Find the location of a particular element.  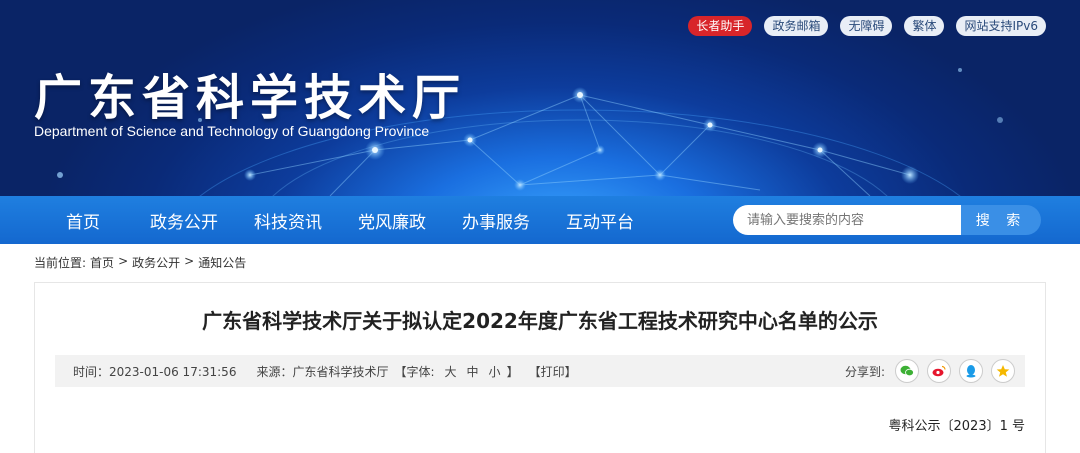

publish-time: 时间：2023-01-06 17:31:56 is located at coordinates (155, 371).